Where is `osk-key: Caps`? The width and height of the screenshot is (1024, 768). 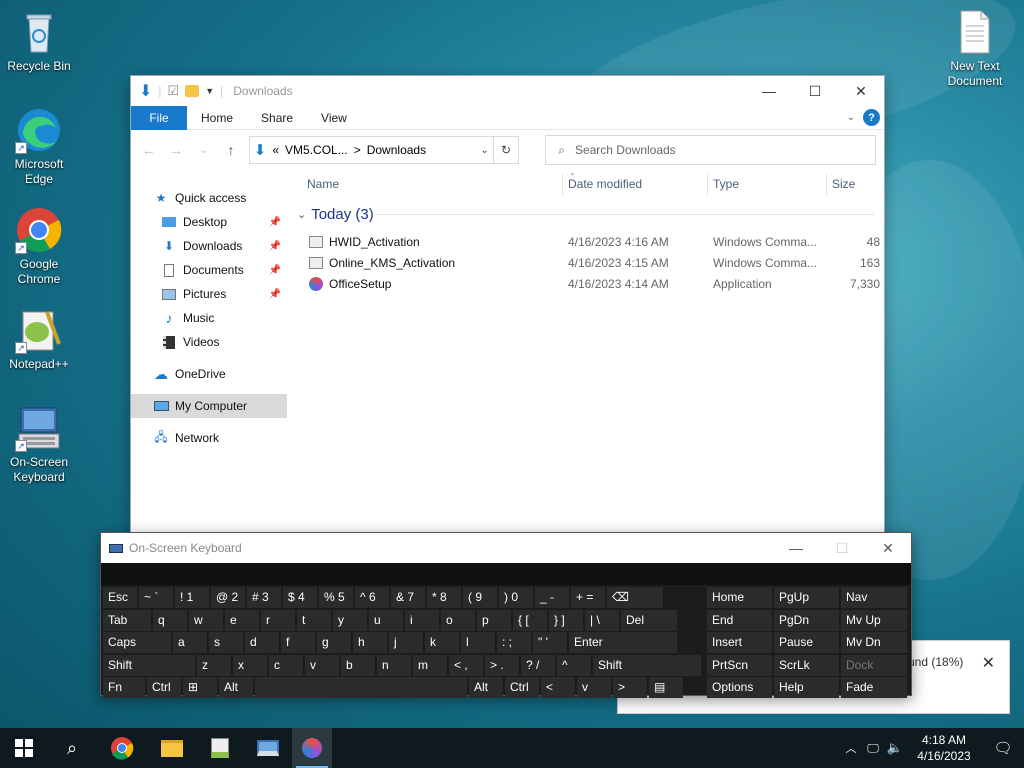
osk-key: Caps is located at coordinates (137, 642).